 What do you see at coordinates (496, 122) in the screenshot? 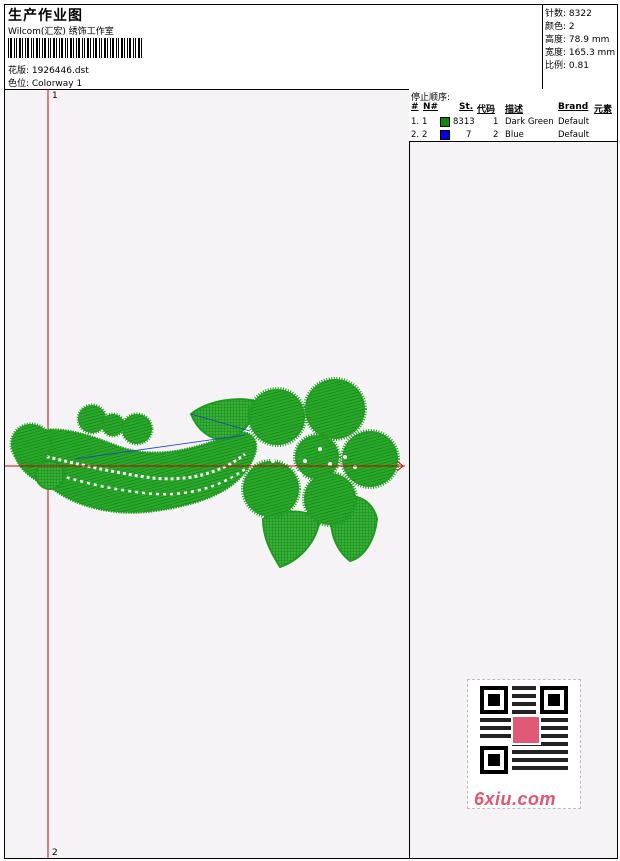
I see `row-code: 1` at bounding box center [496, 122].